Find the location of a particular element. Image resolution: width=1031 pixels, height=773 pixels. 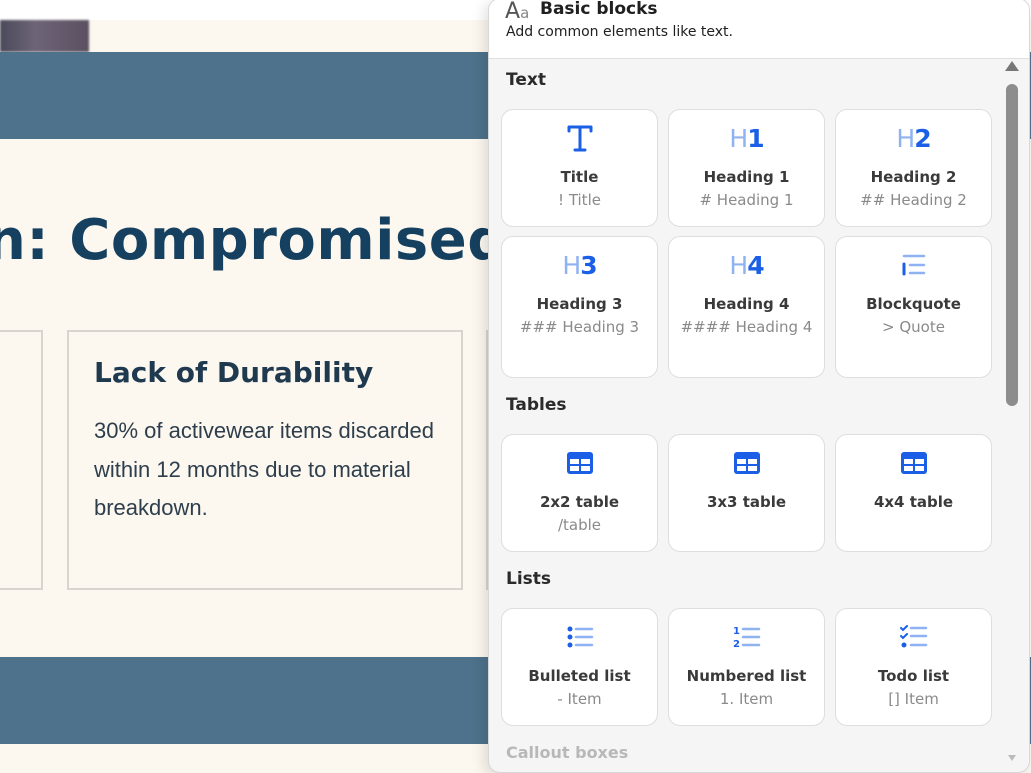

title-icon is located at coordinates (579, 138).